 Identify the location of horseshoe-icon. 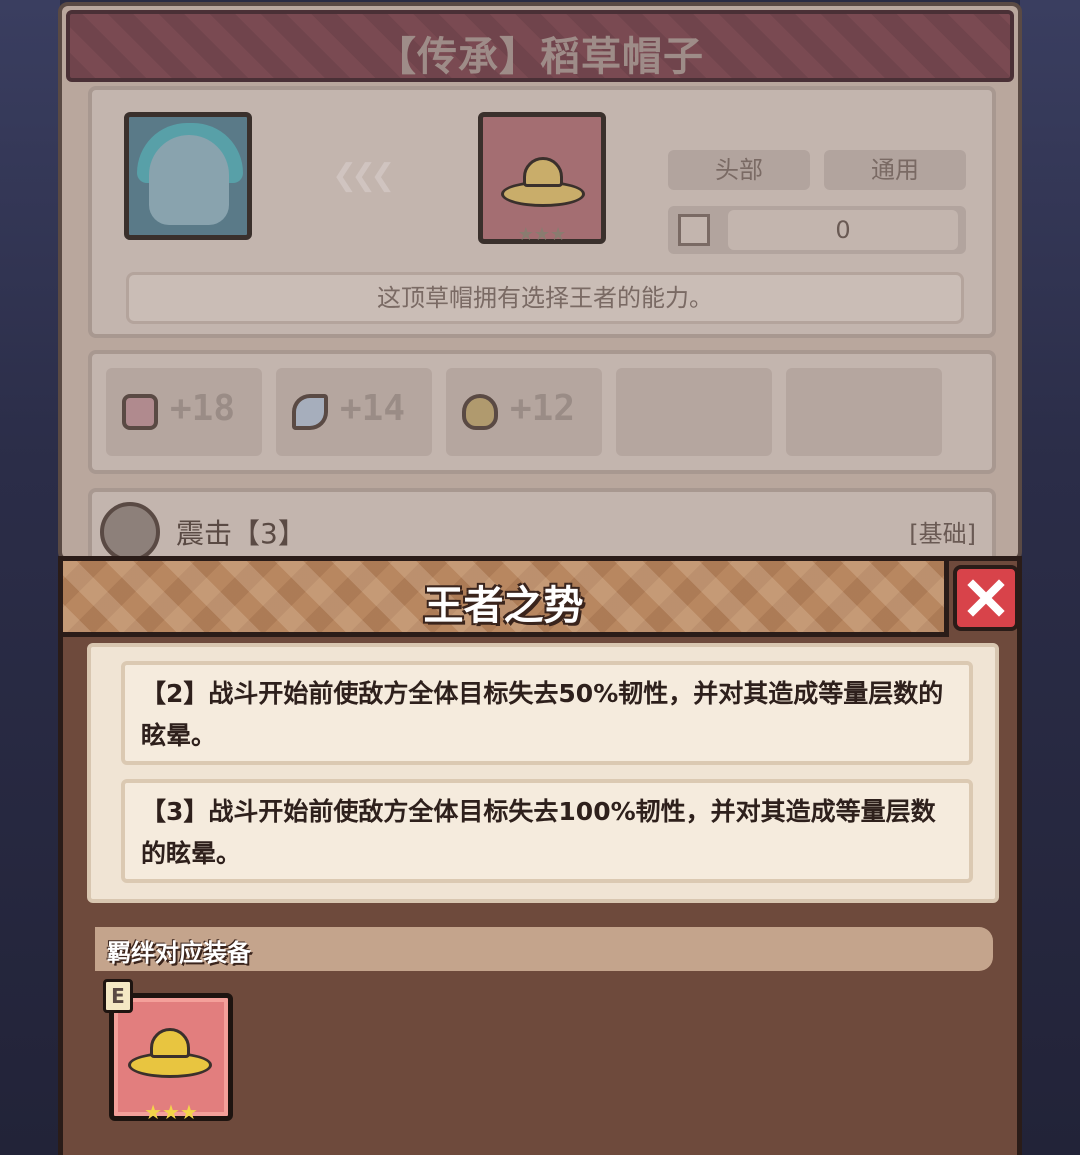
(480, 412).